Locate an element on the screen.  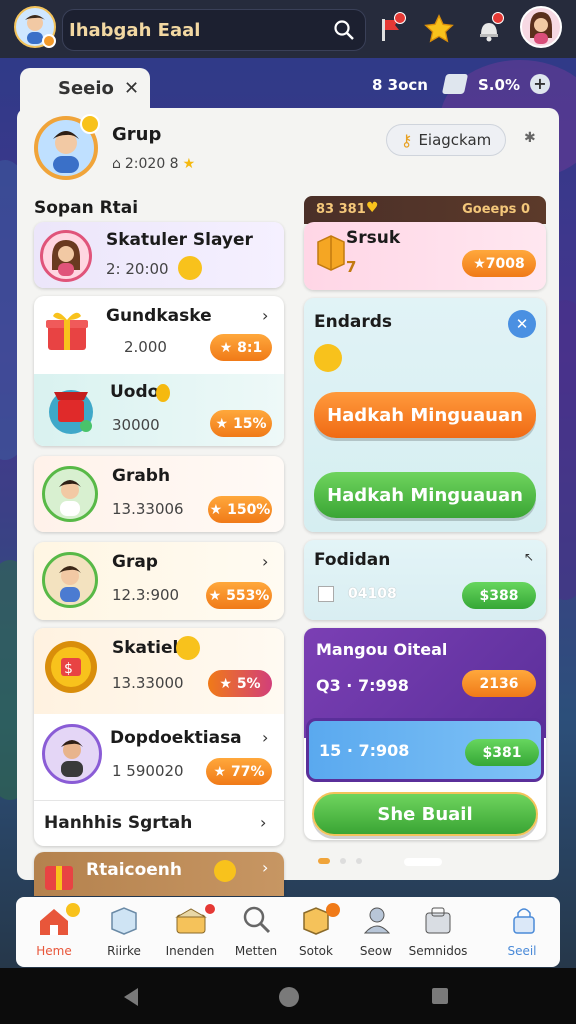
list-item: Rtaicoenh › is located at coordinates (159, 874).